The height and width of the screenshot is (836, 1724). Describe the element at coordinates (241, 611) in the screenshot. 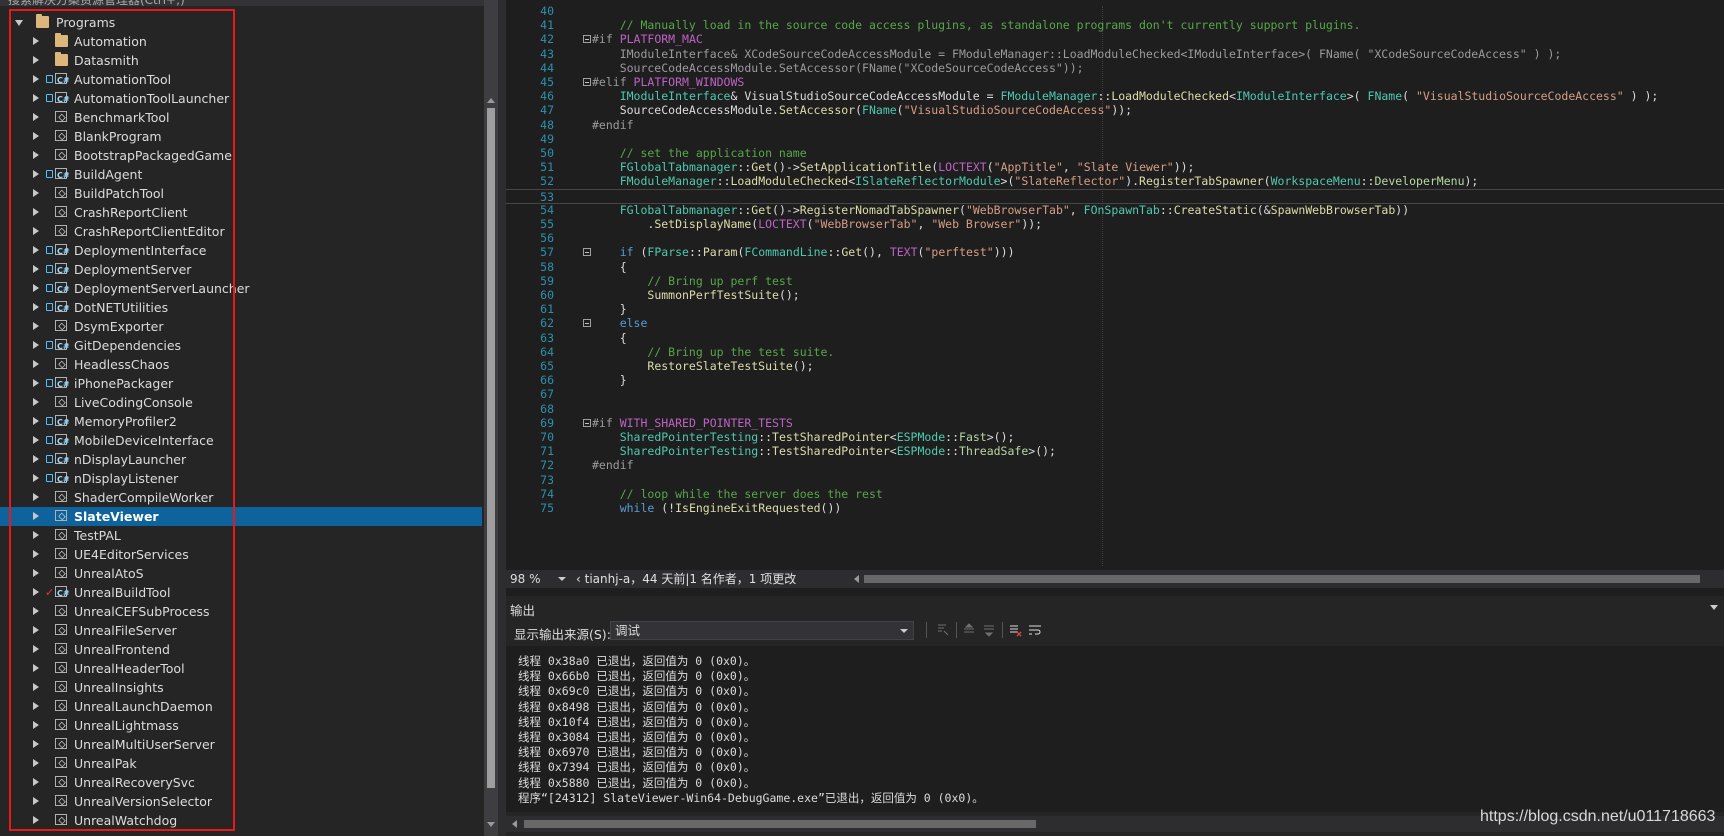

I see `tree-item-unrealcefsubprocess: UnrealCEFSubProcess` at that location.